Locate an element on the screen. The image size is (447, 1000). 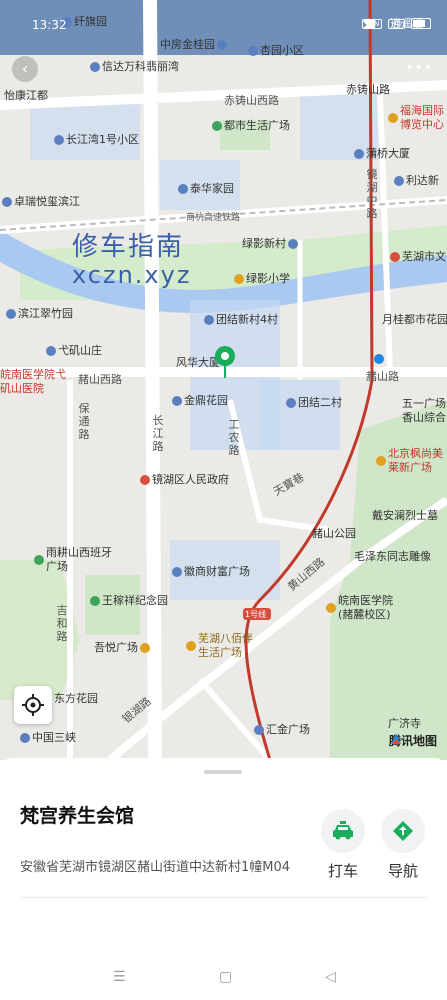
poi-label: 徽商财富广场 is located at coordinates (211, 572).